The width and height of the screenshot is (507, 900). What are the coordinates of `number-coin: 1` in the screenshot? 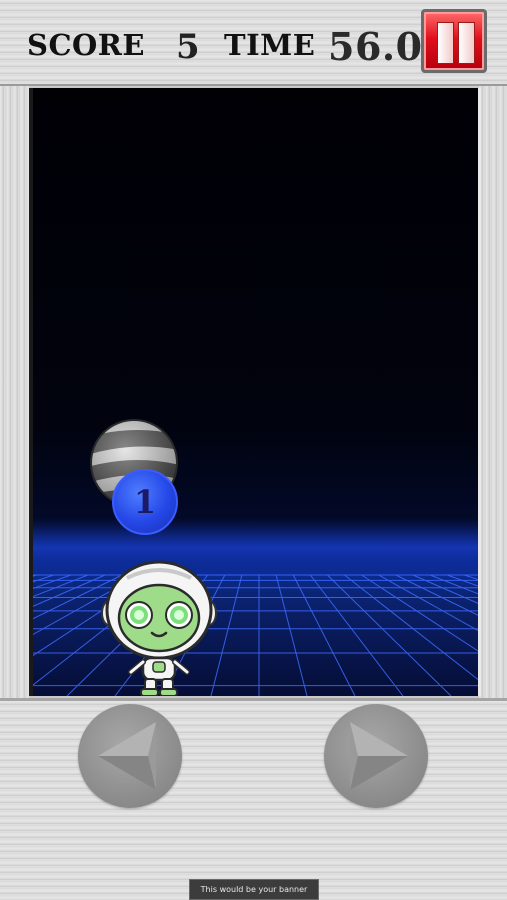 It's located at (145, 502).